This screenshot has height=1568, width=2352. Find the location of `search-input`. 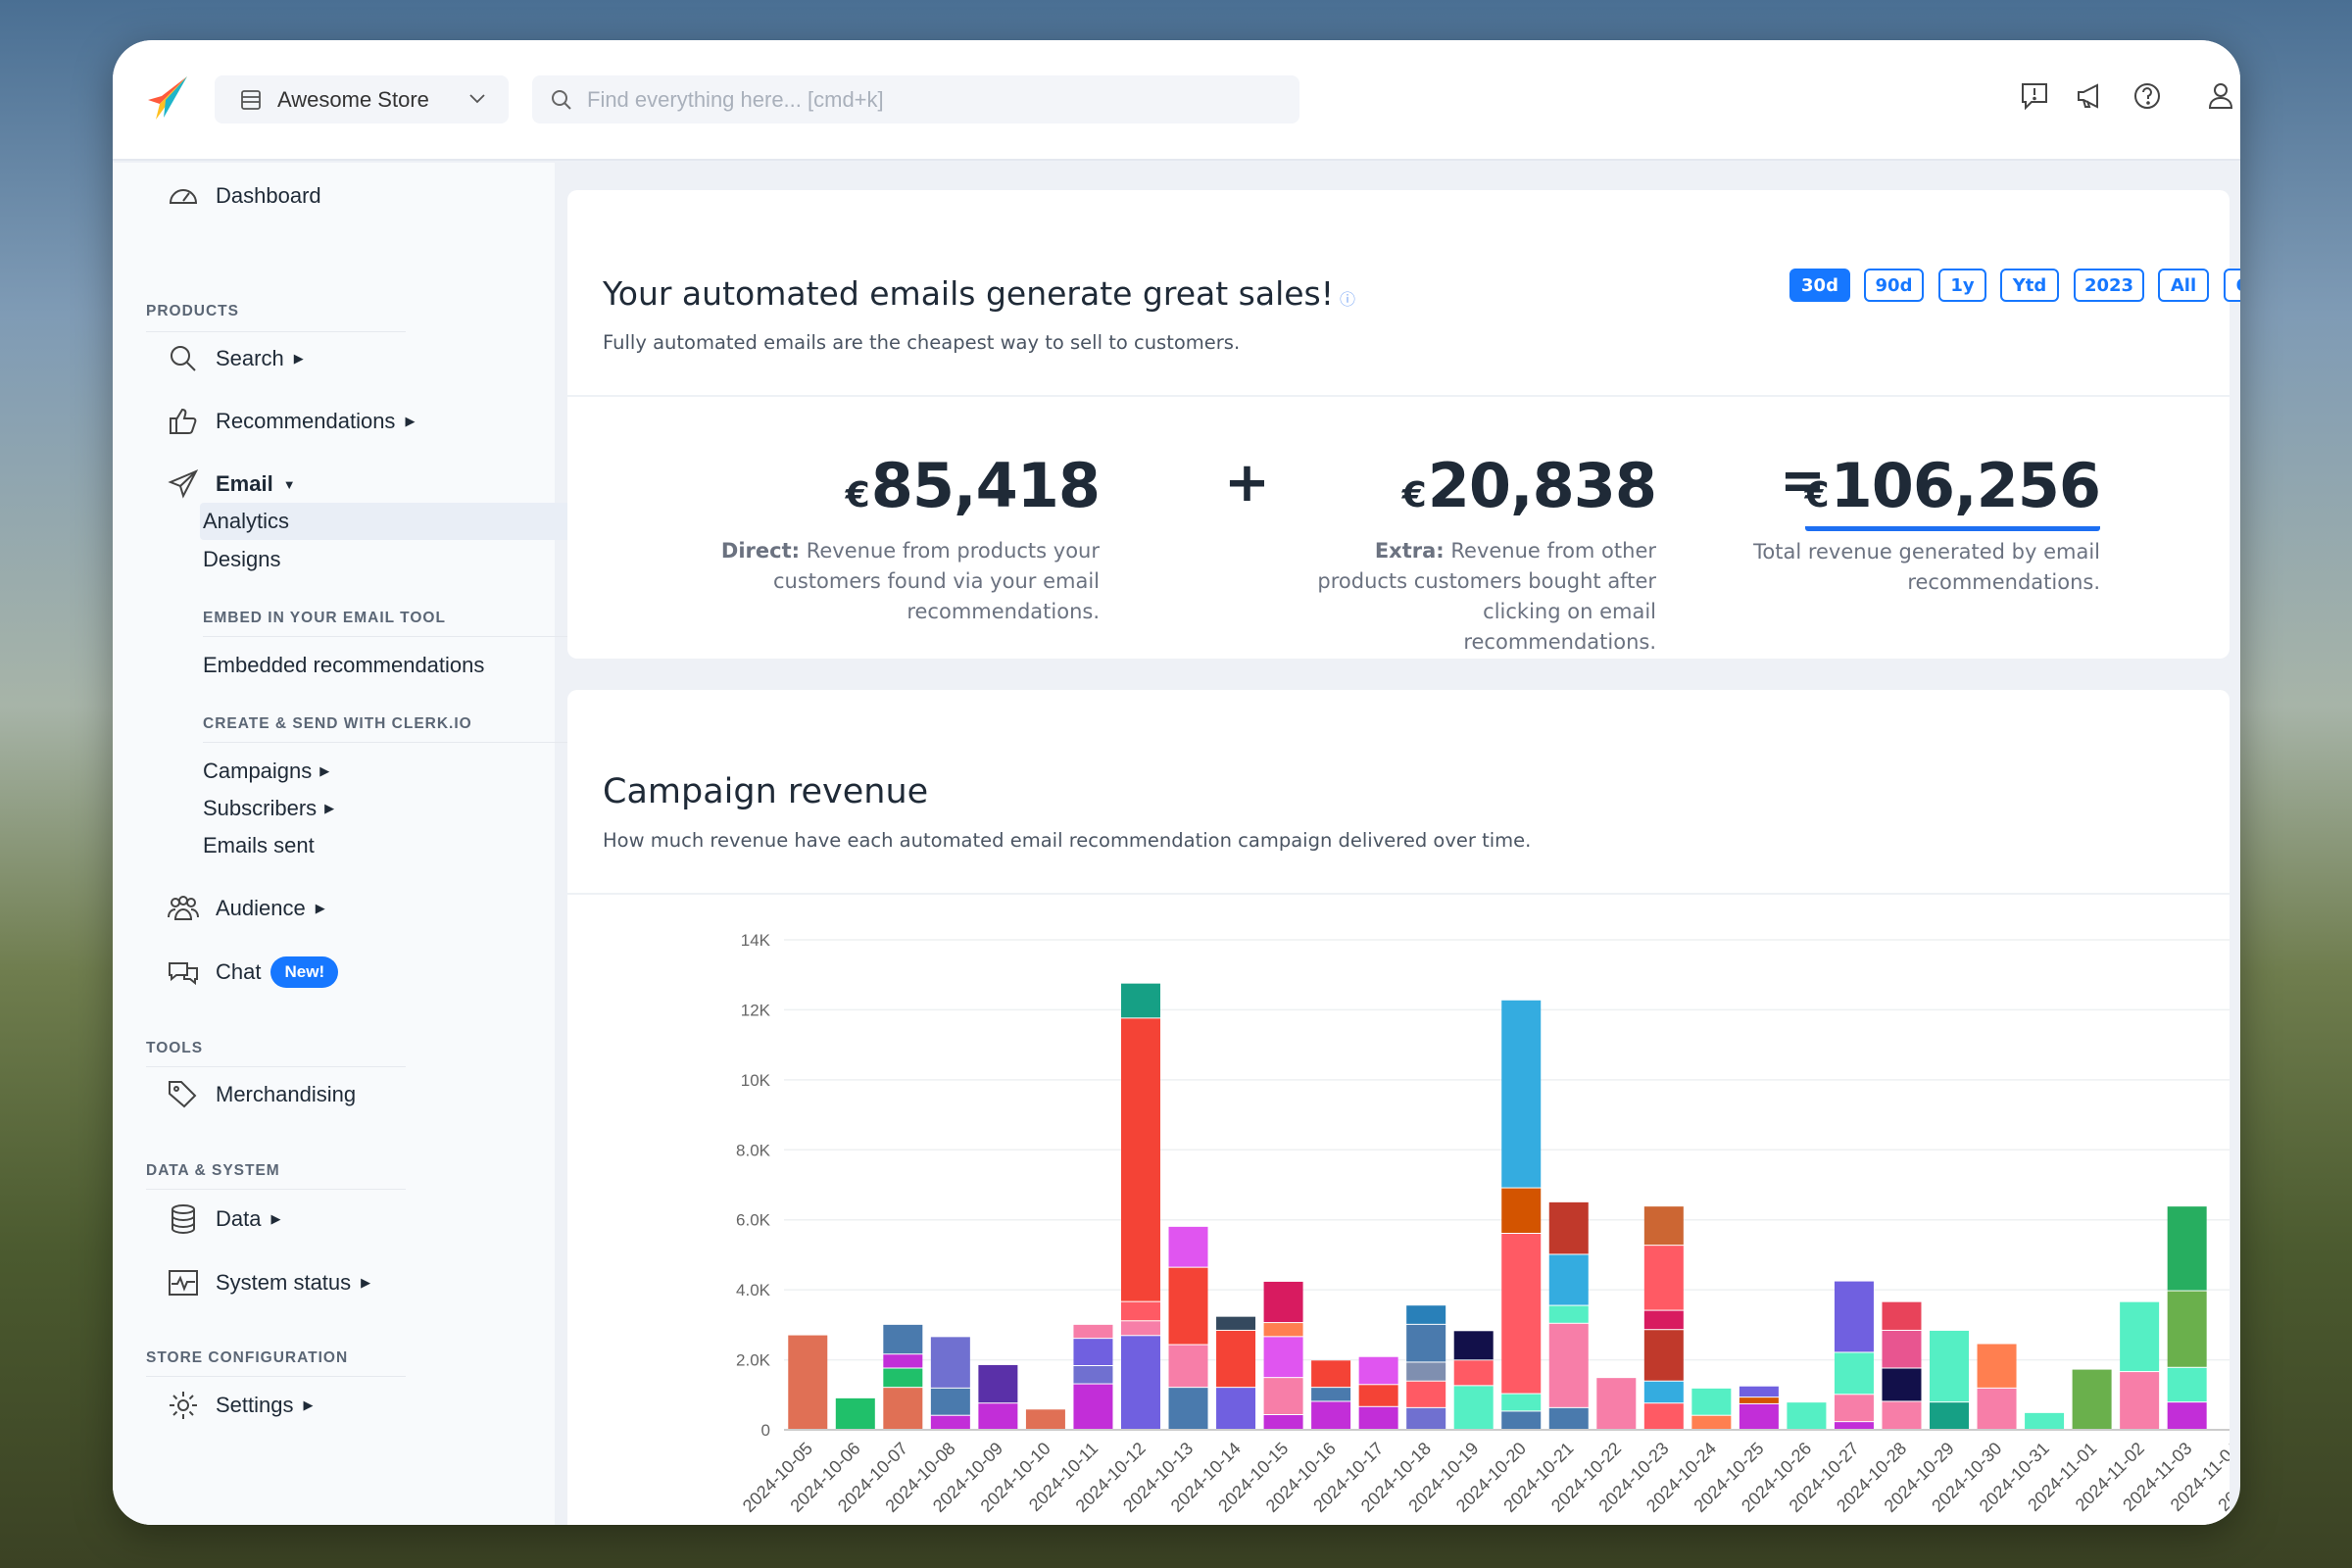

search-input is located at coordinates (930, 99).